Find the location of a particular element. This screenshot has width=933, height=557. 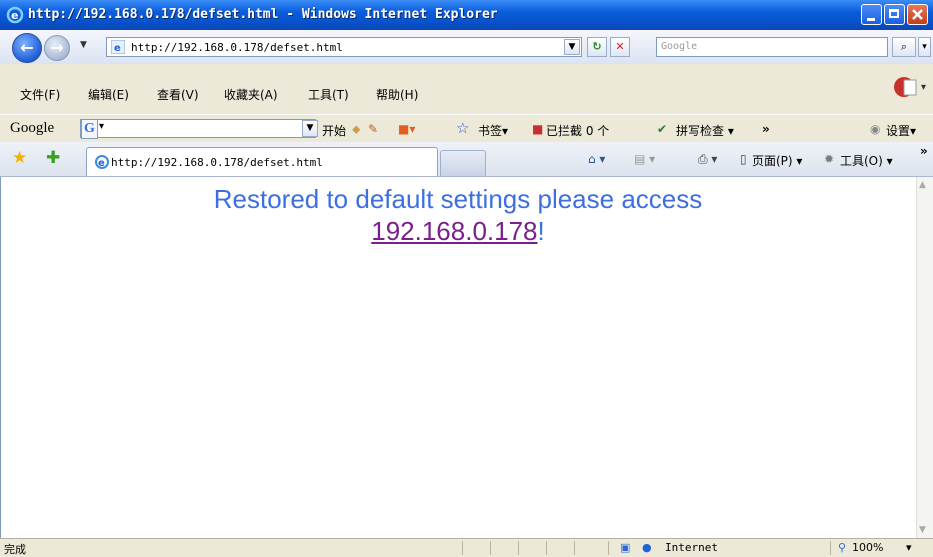

forward-button: → is located at coordinates (57, 48).